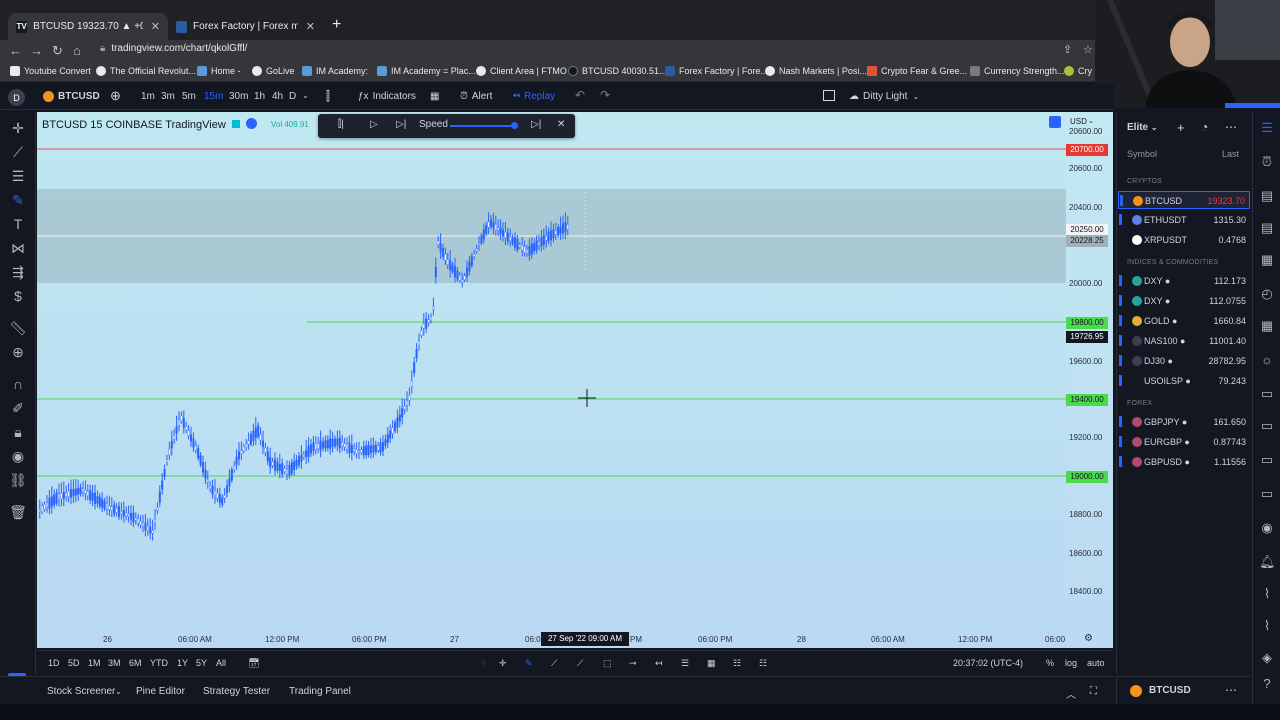 The width and height of the screenshot is (1280, 720). I want to click on pencil-lock-icon: ✐, so click(18, 408).